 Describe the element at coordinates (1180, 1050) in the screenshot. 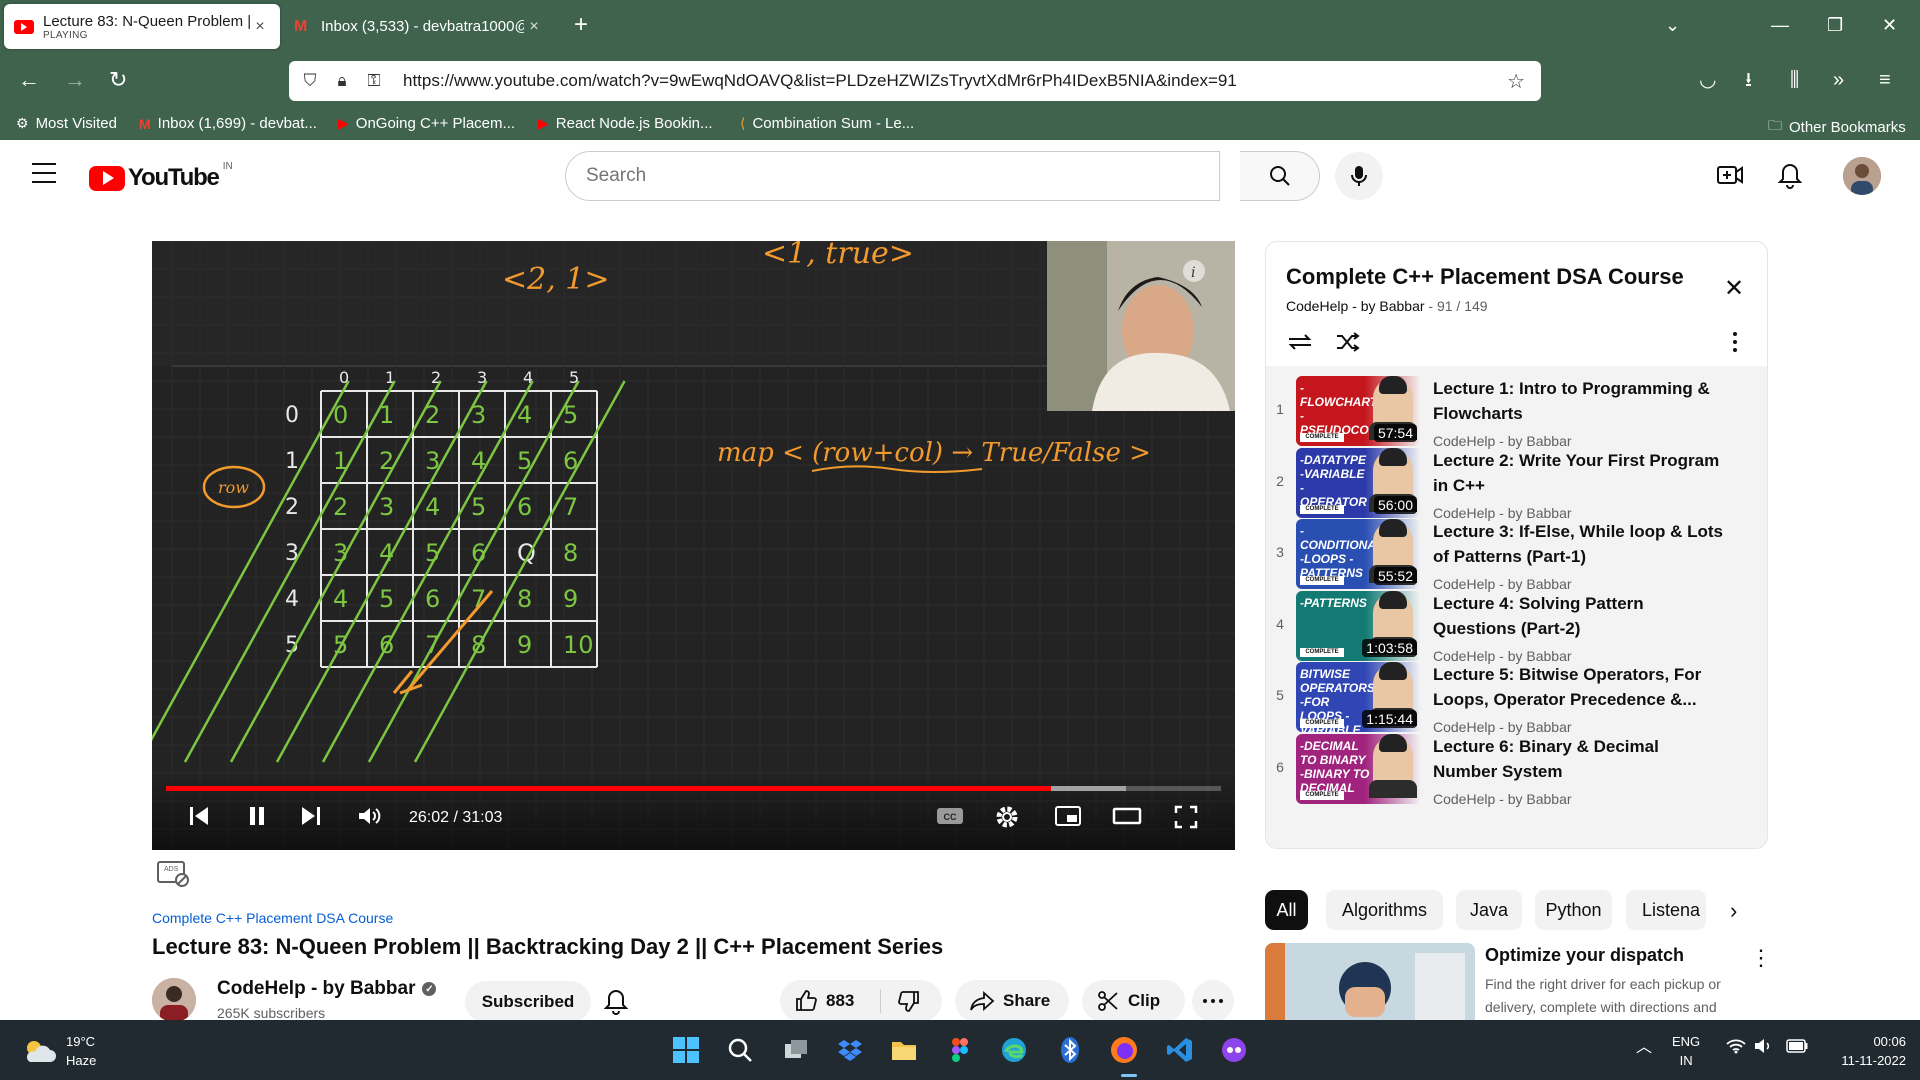

I see `vscode-icon` at that location.